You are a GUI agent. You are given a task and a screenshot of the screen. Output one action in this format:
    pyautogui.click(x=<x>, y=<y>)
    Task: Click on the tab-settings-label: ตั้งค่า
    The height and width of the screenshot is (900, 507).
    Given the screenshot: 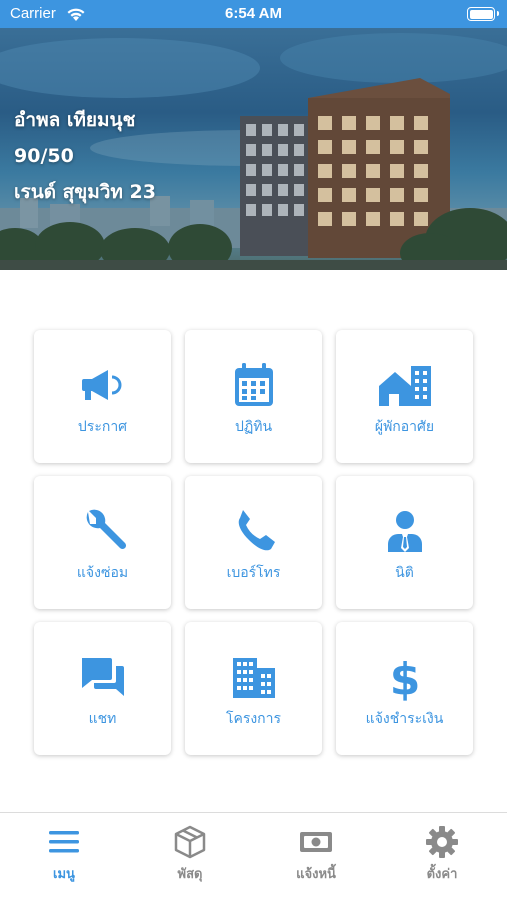 What is the action you would take?
    pyautogui.click(x=442, y=874)
    